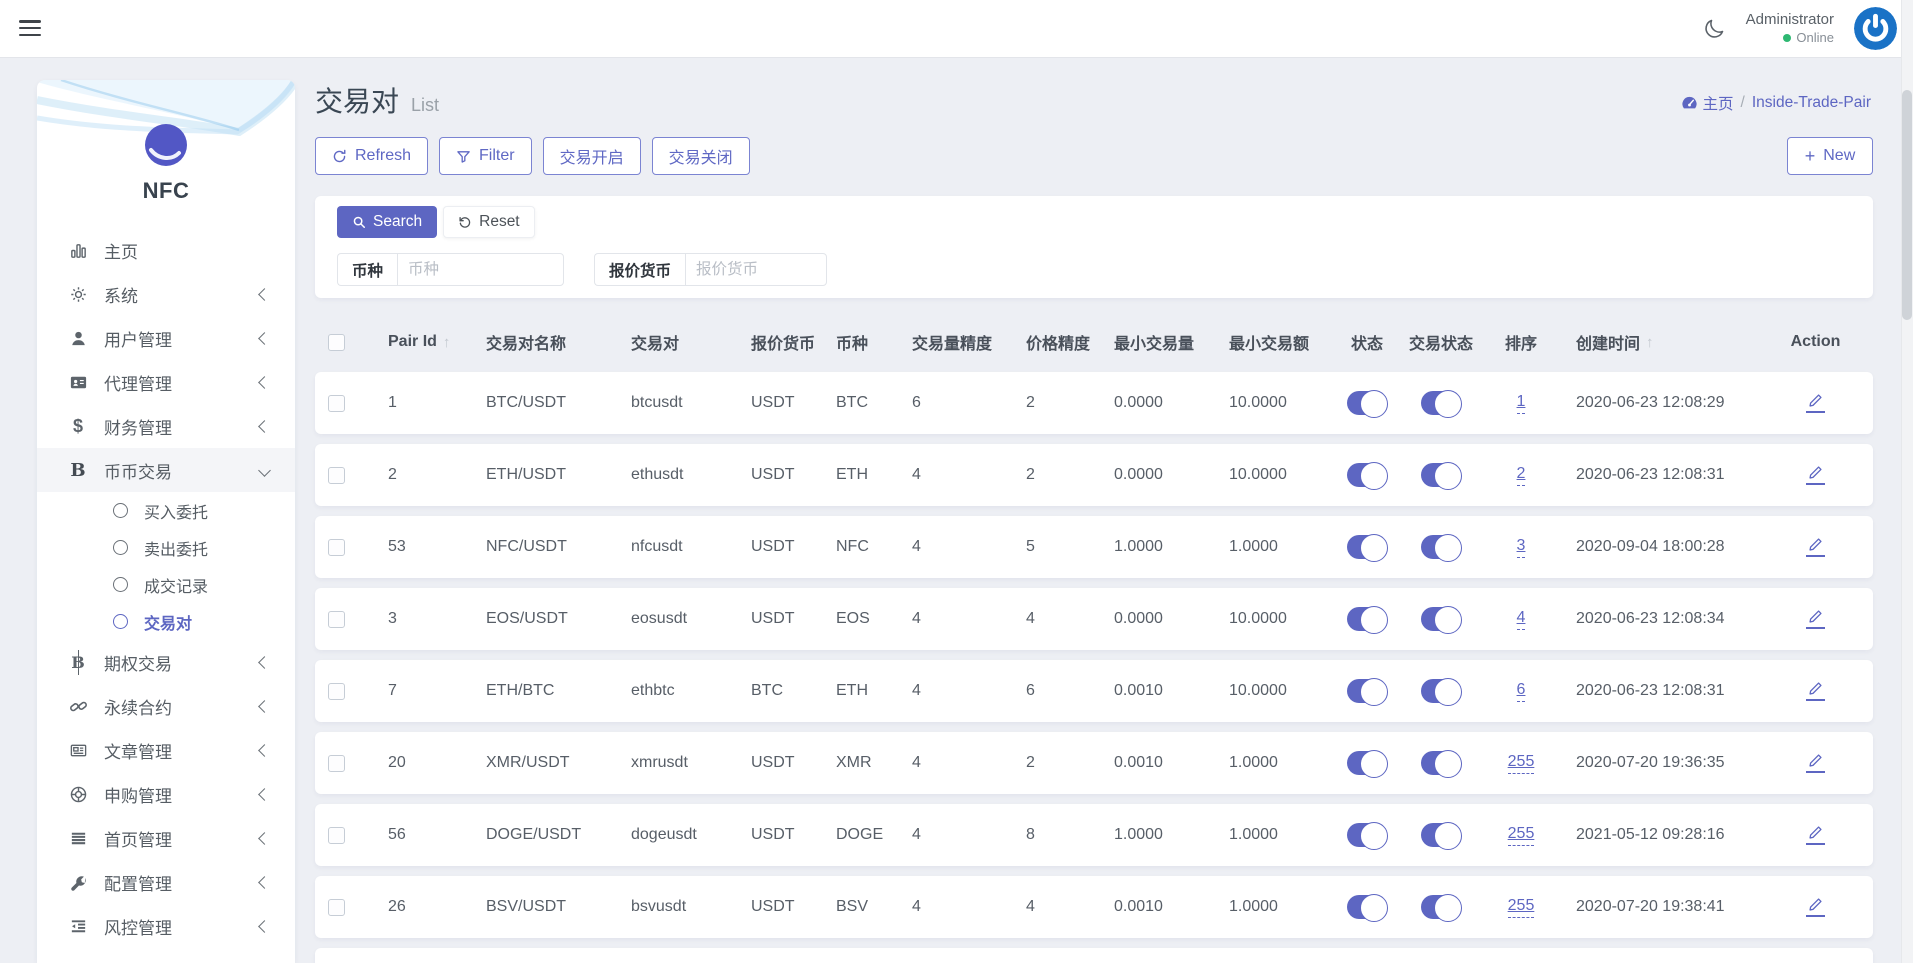 The width and height of the screenshot is (1913, 963). I want to click on sidebar-item-align-justify: 首页管理, so click(166, 838).